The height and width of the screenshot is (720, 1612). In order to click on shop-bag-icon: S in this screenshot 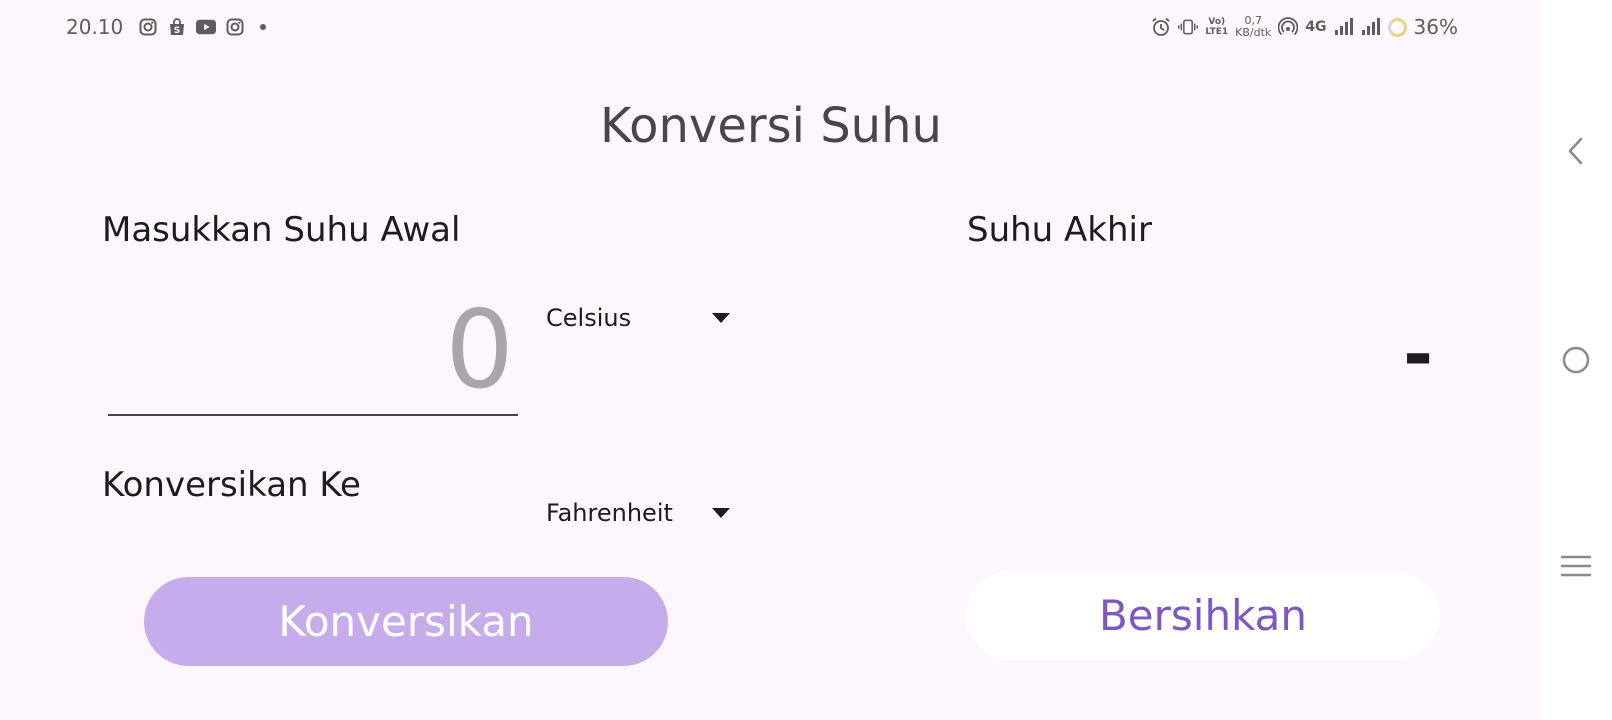, I will do `click(177, 27)`.